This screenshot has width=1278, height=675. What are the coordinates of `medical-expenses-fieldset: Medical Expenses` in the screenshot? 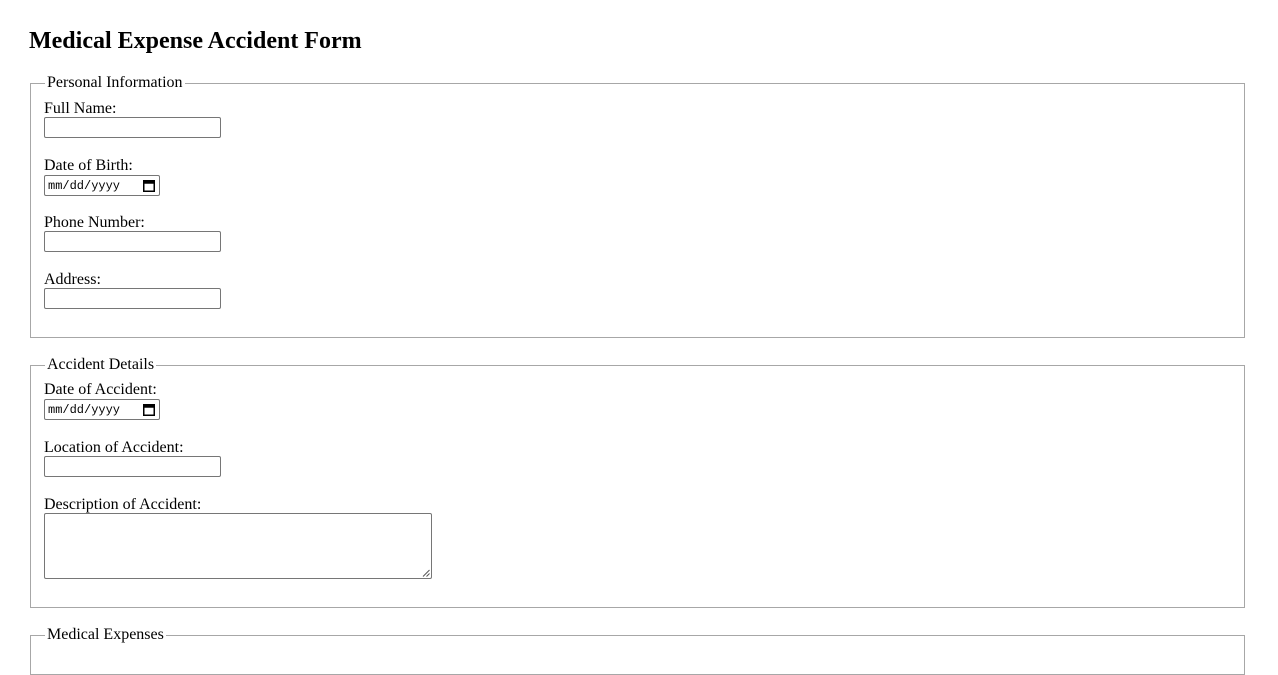 It's located at (637, 650).